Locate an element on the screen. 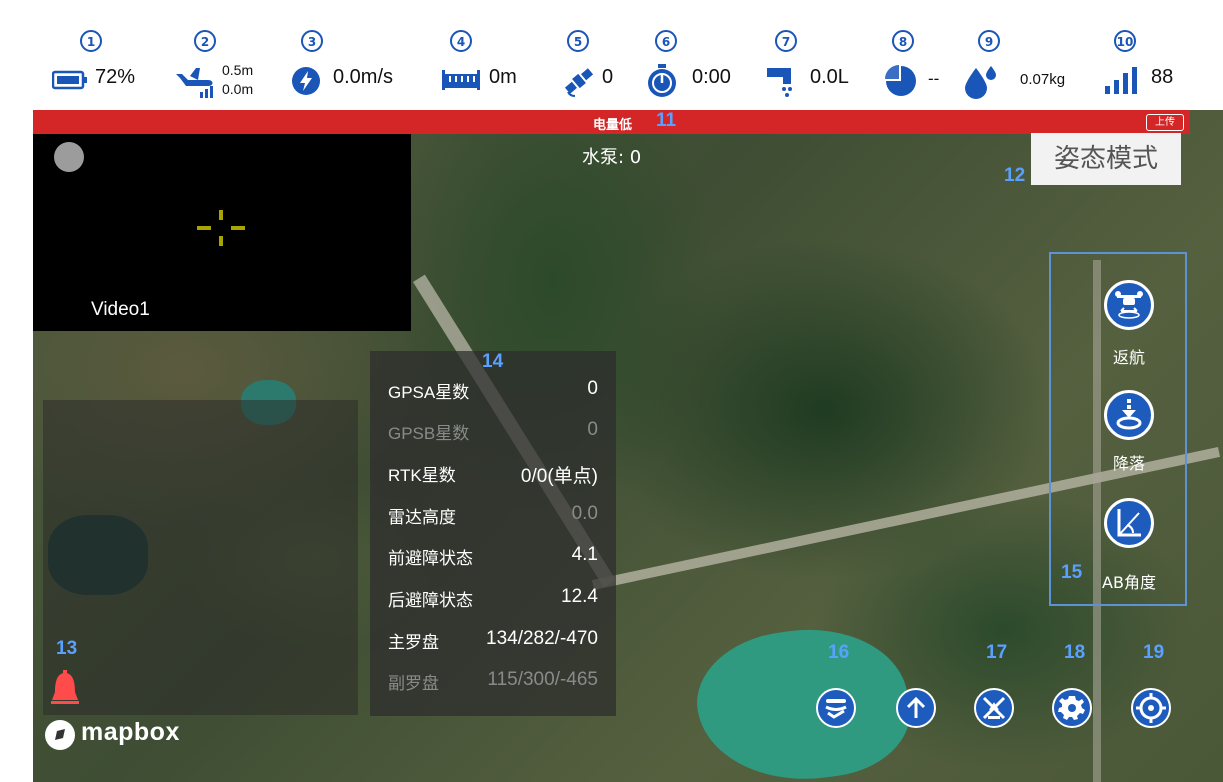 This screenshot has height=782, width=1223. video-label: Video1 is located at coordinates (120, 309).